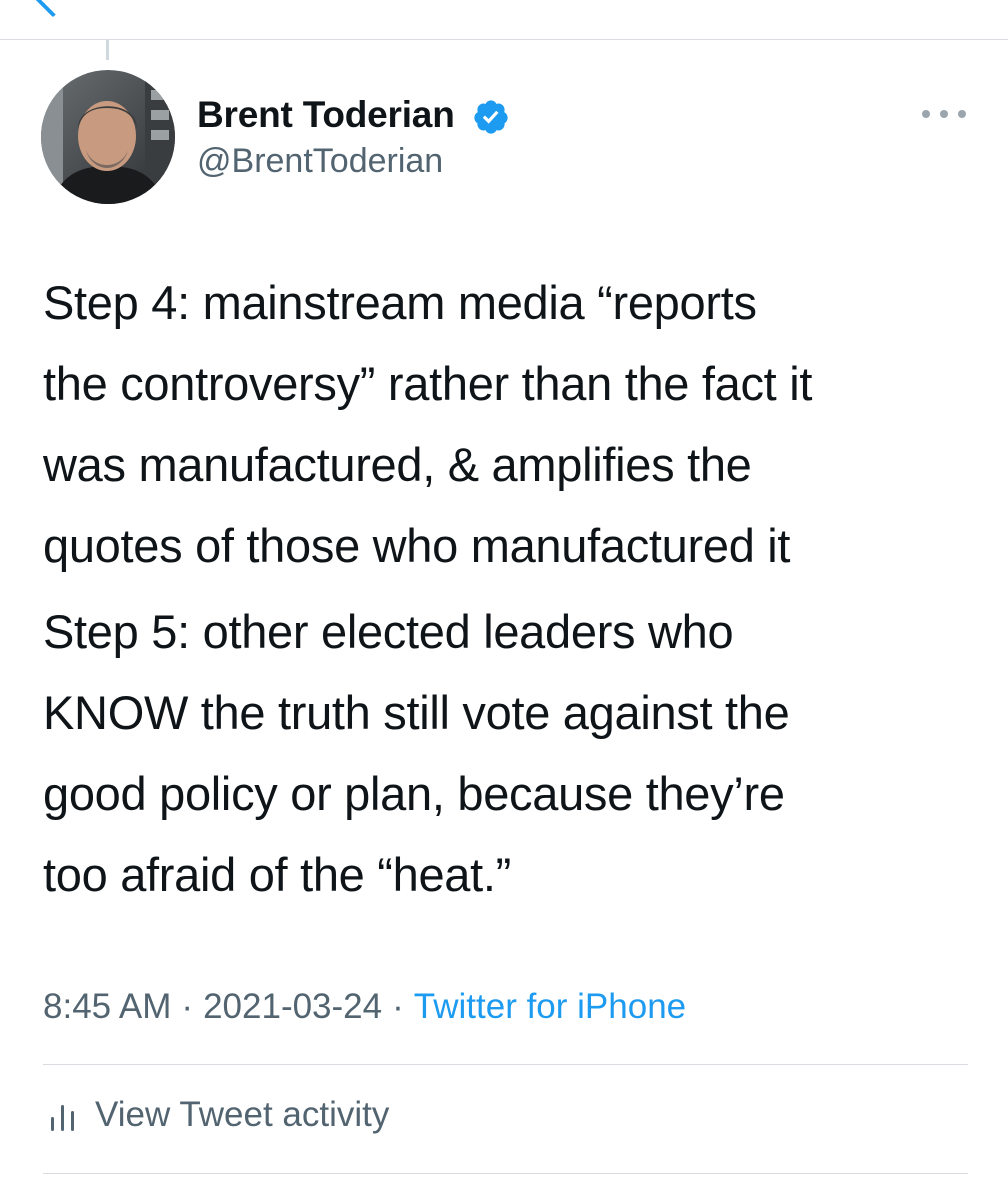  I want to click on navigation-bar, so click(504, 20).